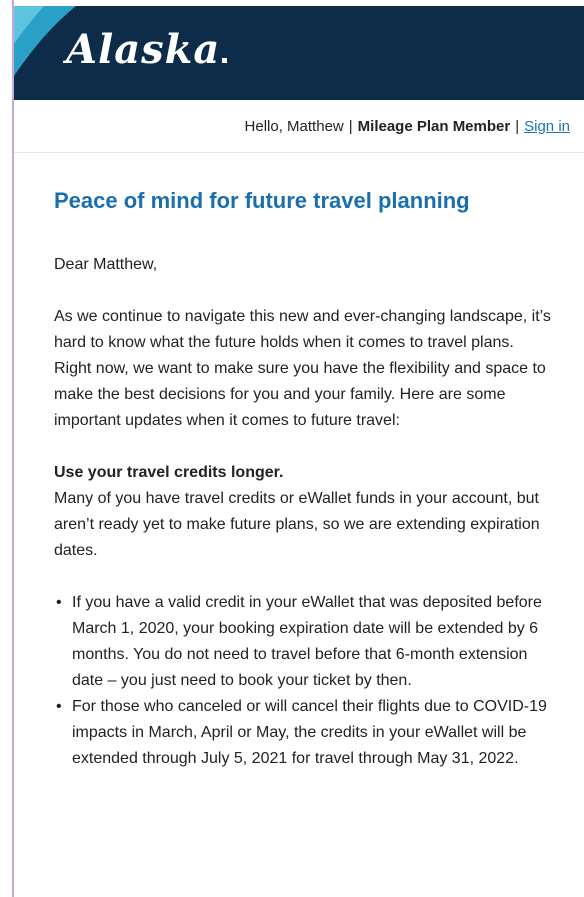  What do you see at coordinates (262, 200) in the screenshot?
I see `email-title: Peace of mind for future travel planning` at bounding box center [262, 200].